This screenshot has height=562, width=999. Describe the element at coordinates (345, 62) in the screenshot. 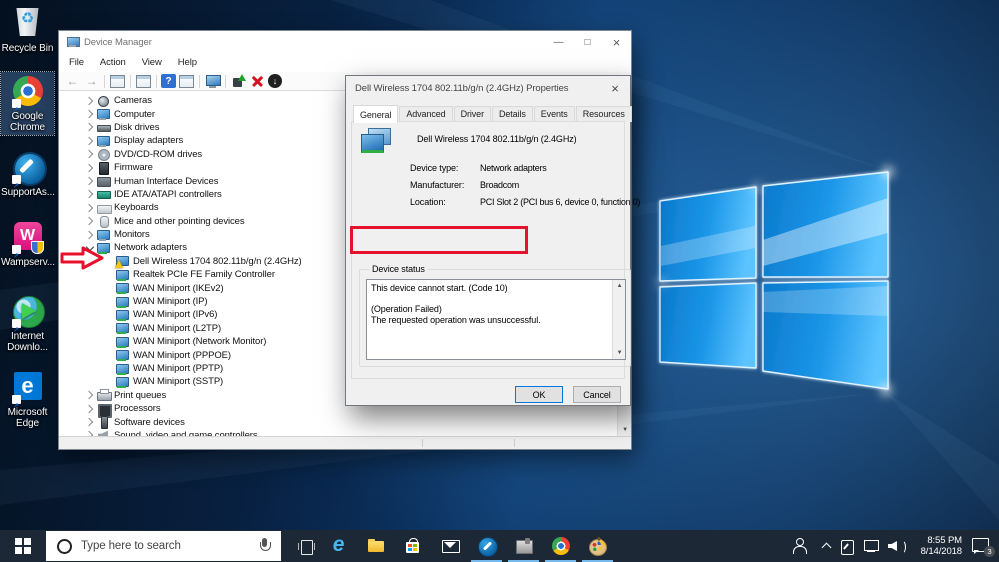

I see `menu-bar: File Action View Help` at that location.